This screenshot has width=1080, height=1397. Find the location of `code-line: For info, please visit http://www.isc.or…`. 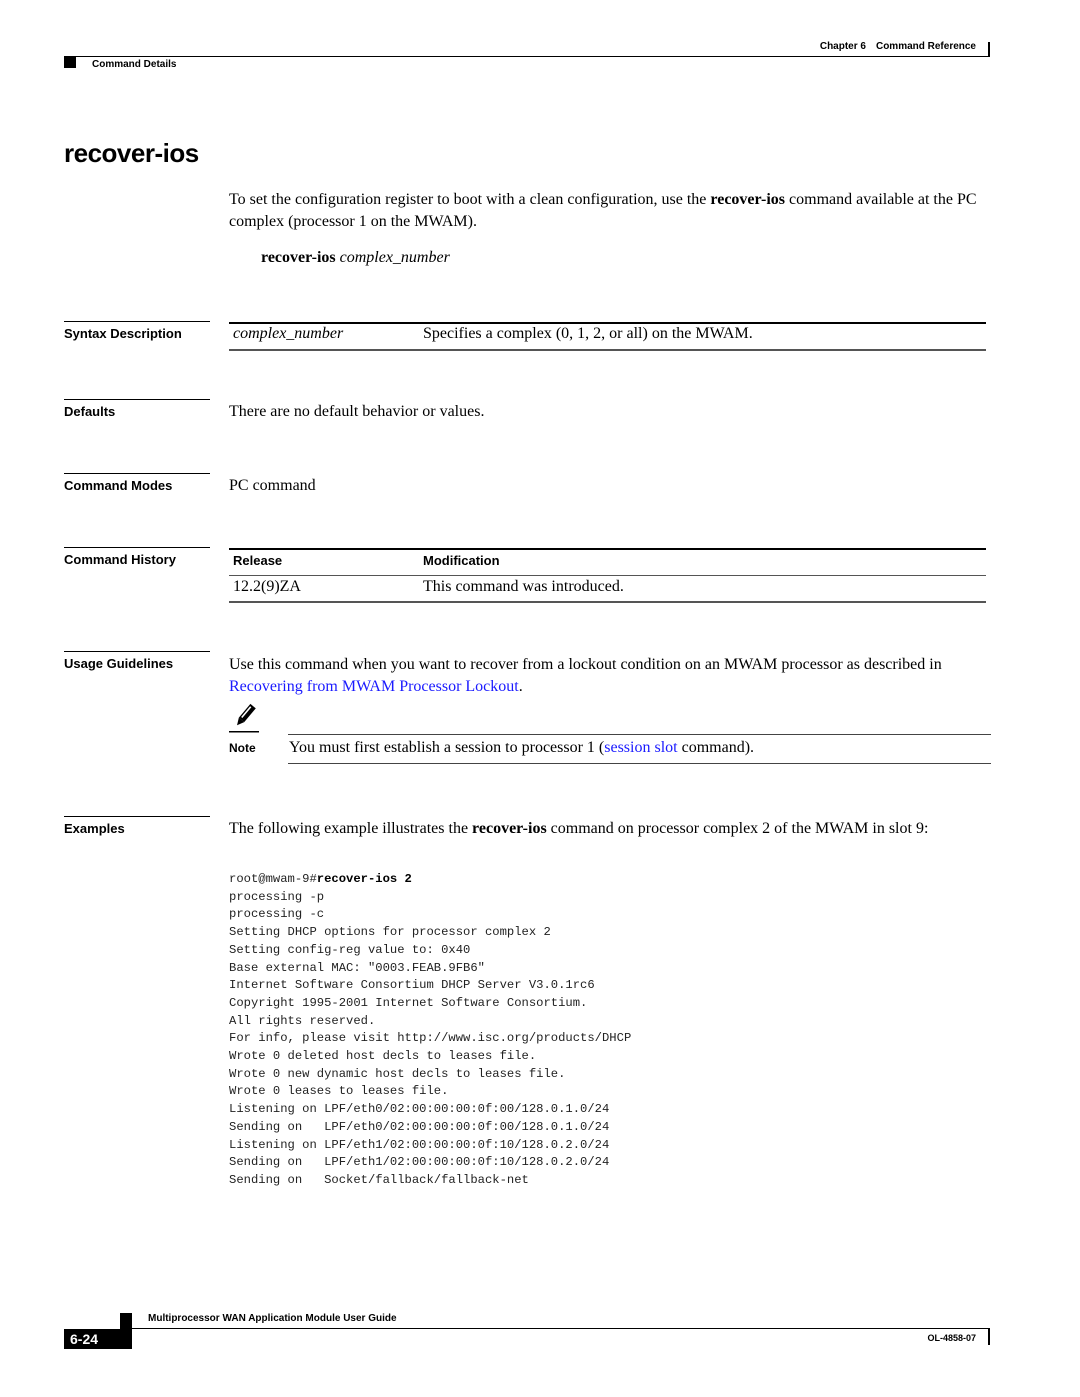

code-line: For info, please visit http://www.isc.or… is located at coordinates (430, 1038).